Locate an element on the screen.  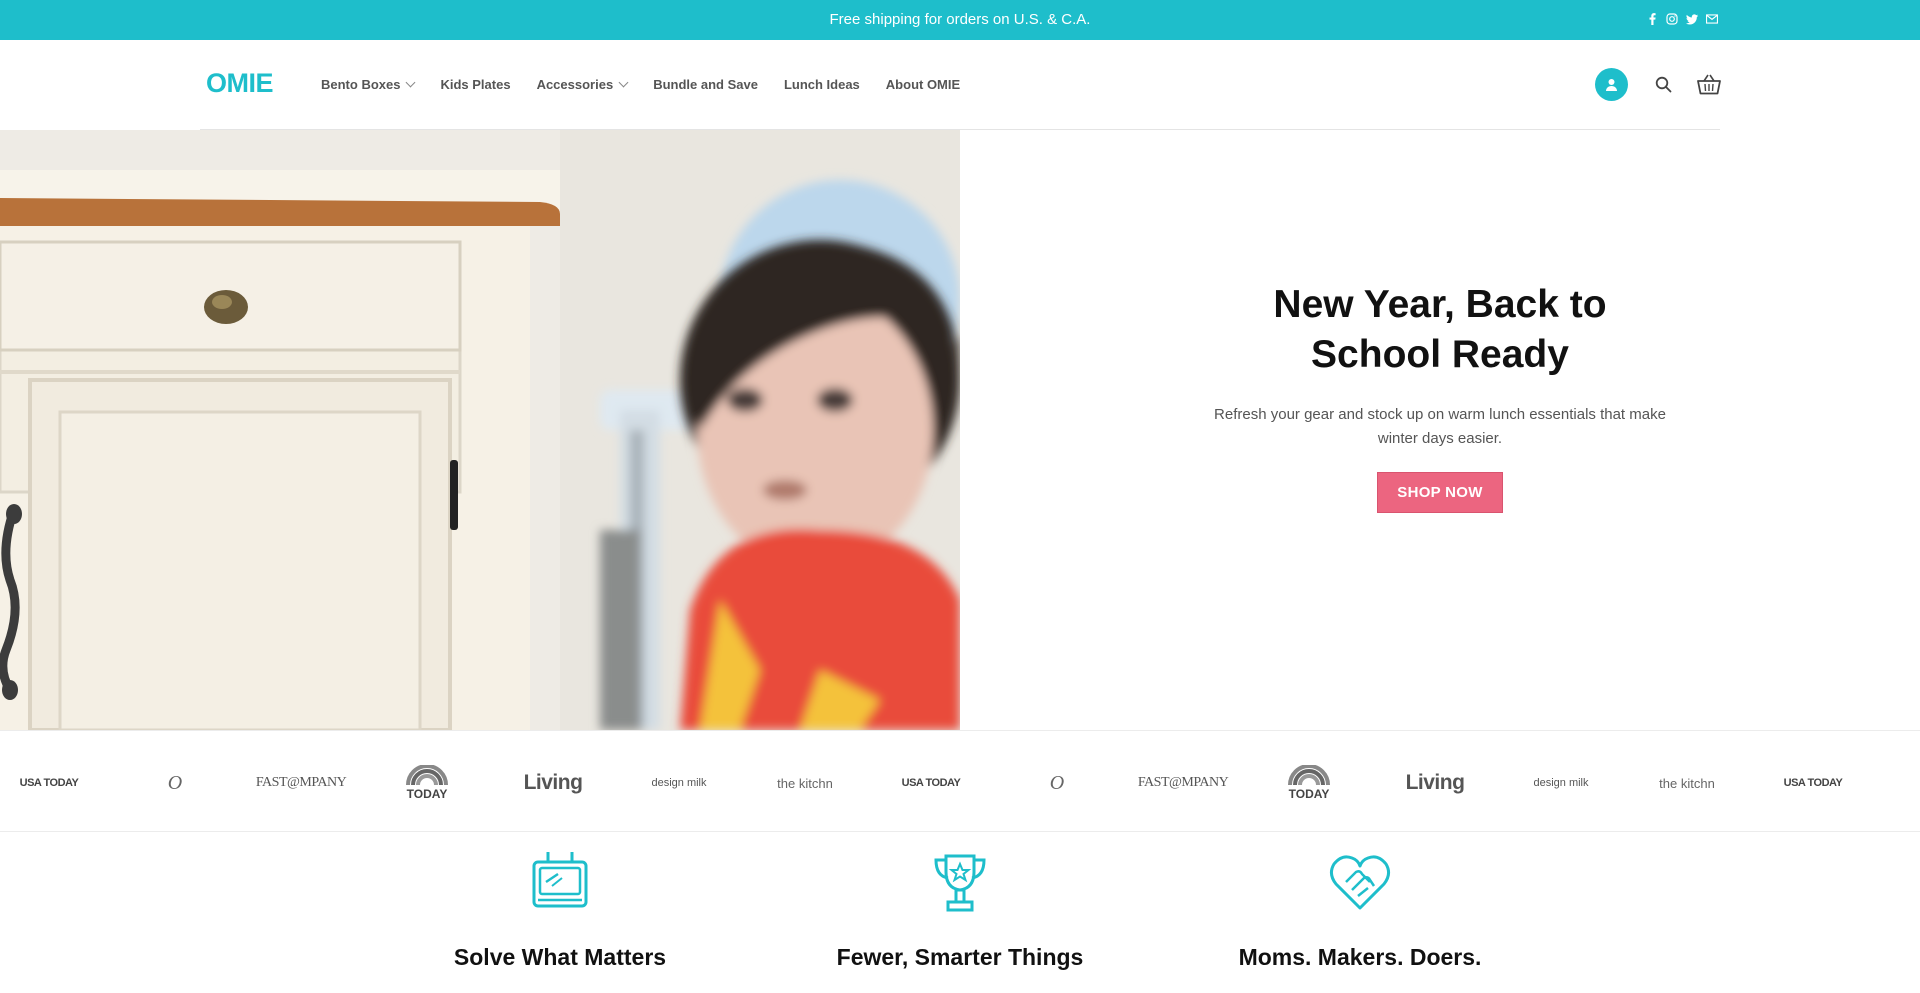
nav-kids-plates: Kids Plates is located at coordinates (475, 84).